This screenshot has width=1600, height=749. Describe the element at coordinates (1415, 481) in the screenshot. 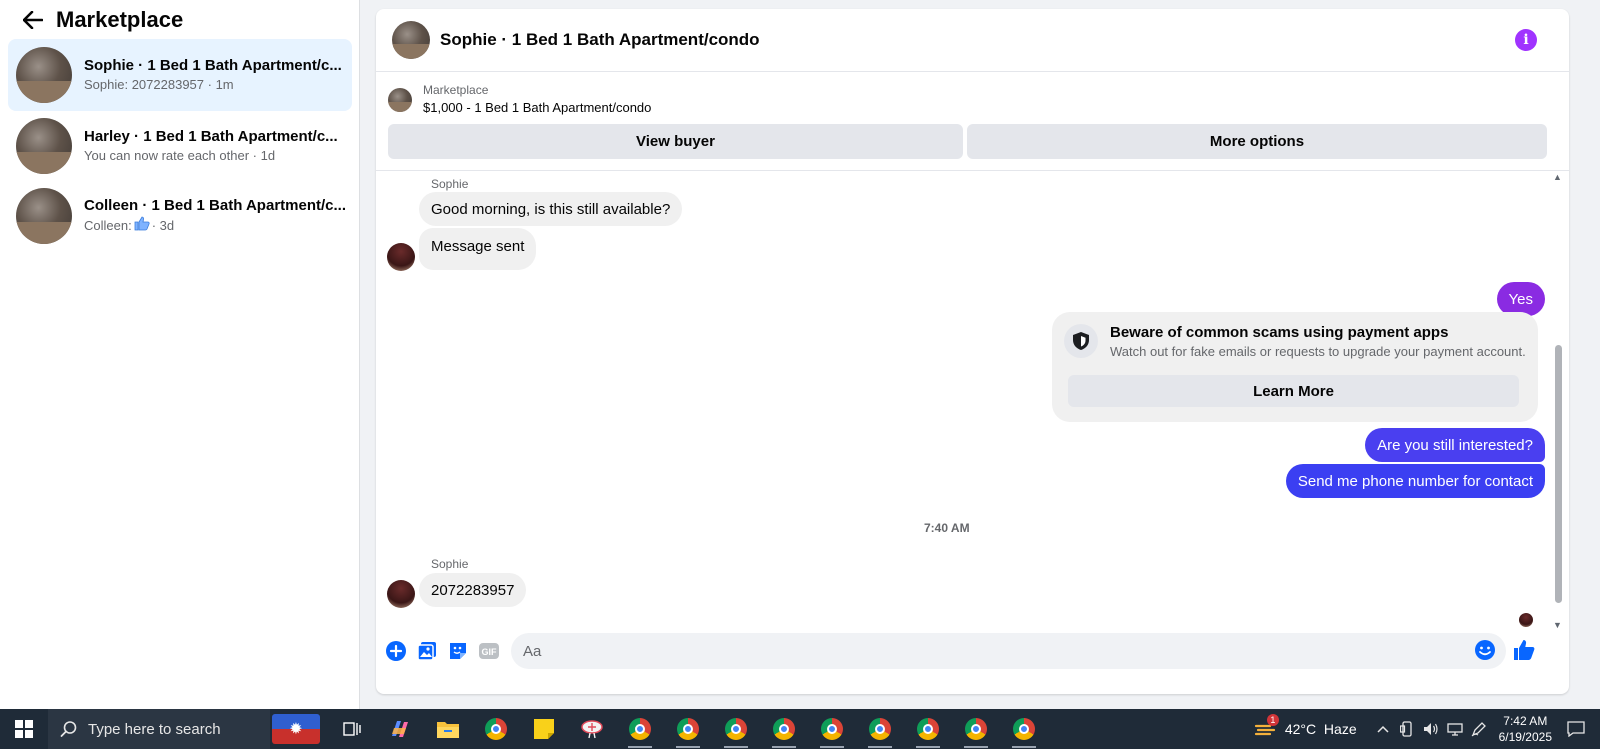

I see `outgoing-message: Send me phone number for contact` at that location.